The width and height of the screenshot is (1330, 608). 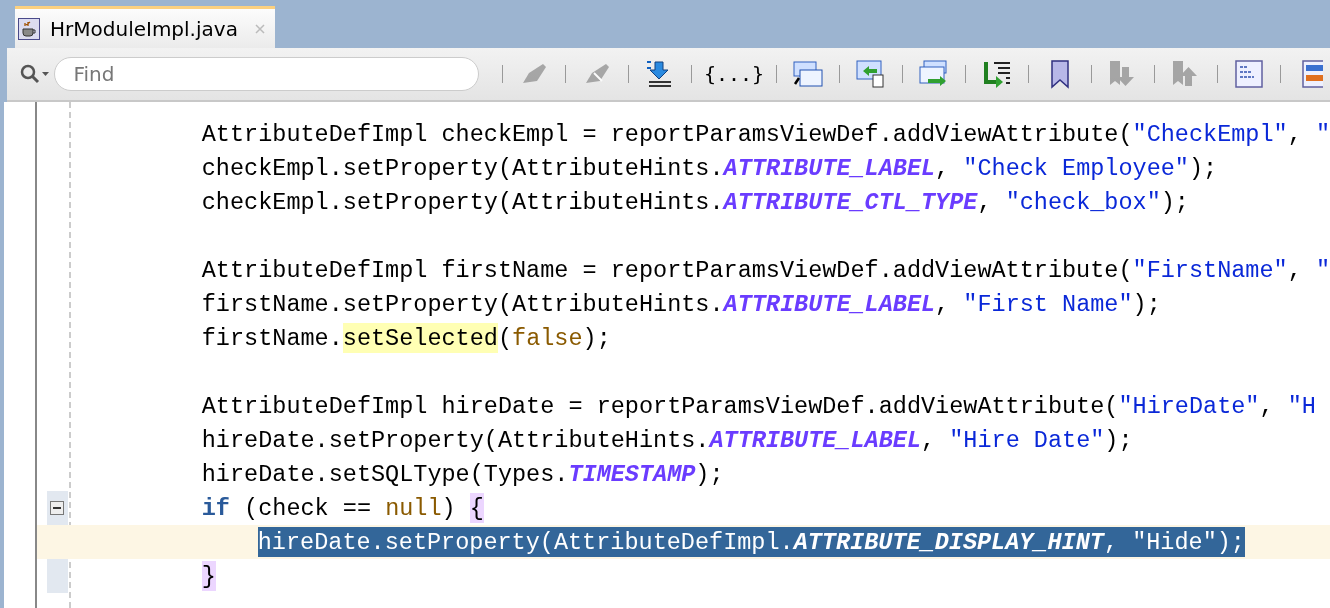 What do you see at coordinates (29, 28) in the screenshot?
I see `java-file-icon` at bounding box center [29, 28].